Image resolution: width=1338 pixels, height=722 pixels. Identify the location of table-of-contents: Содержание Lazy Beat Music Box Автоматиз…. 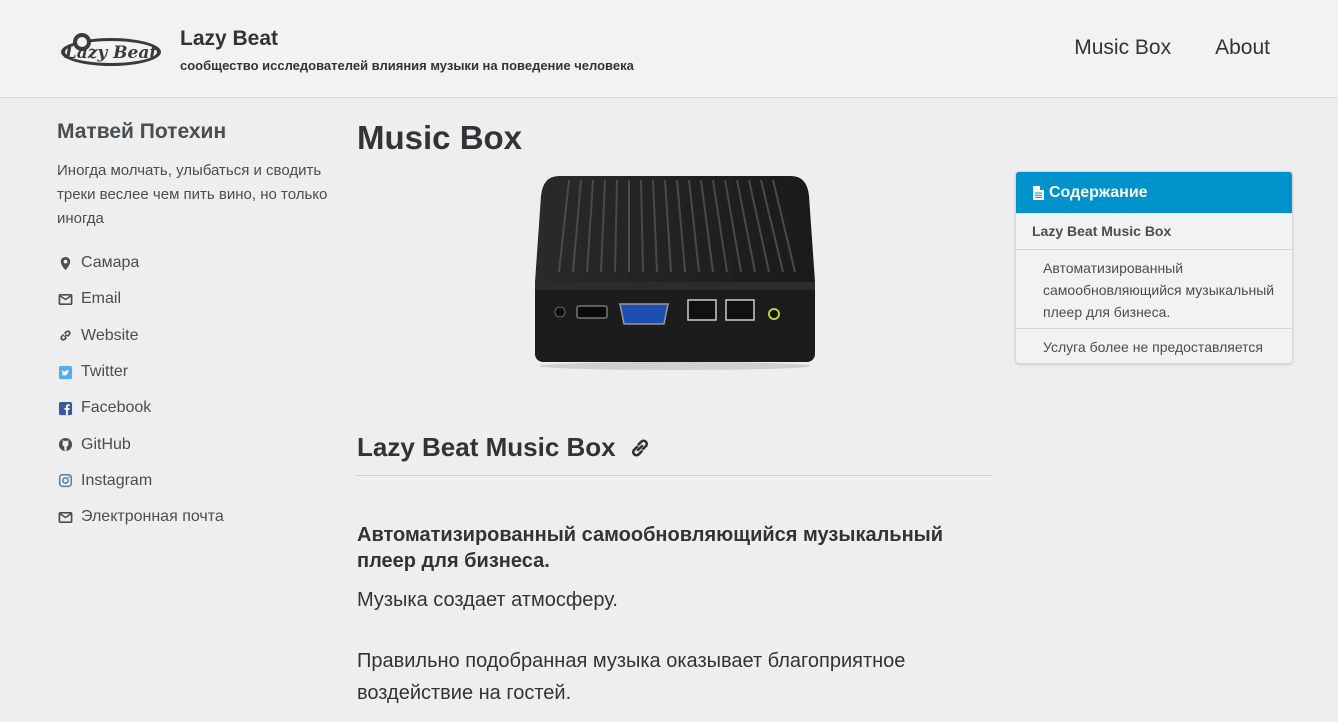
(1154, 267).